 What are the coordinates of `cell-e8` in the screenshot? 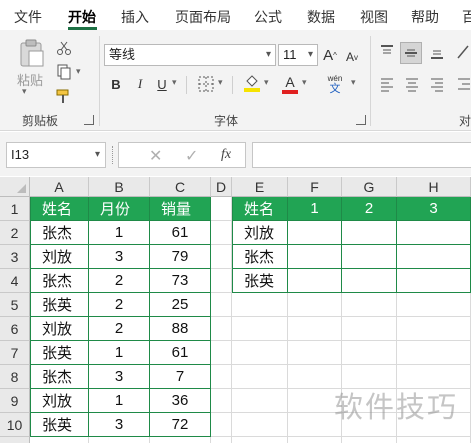 It's located at (260, 377).